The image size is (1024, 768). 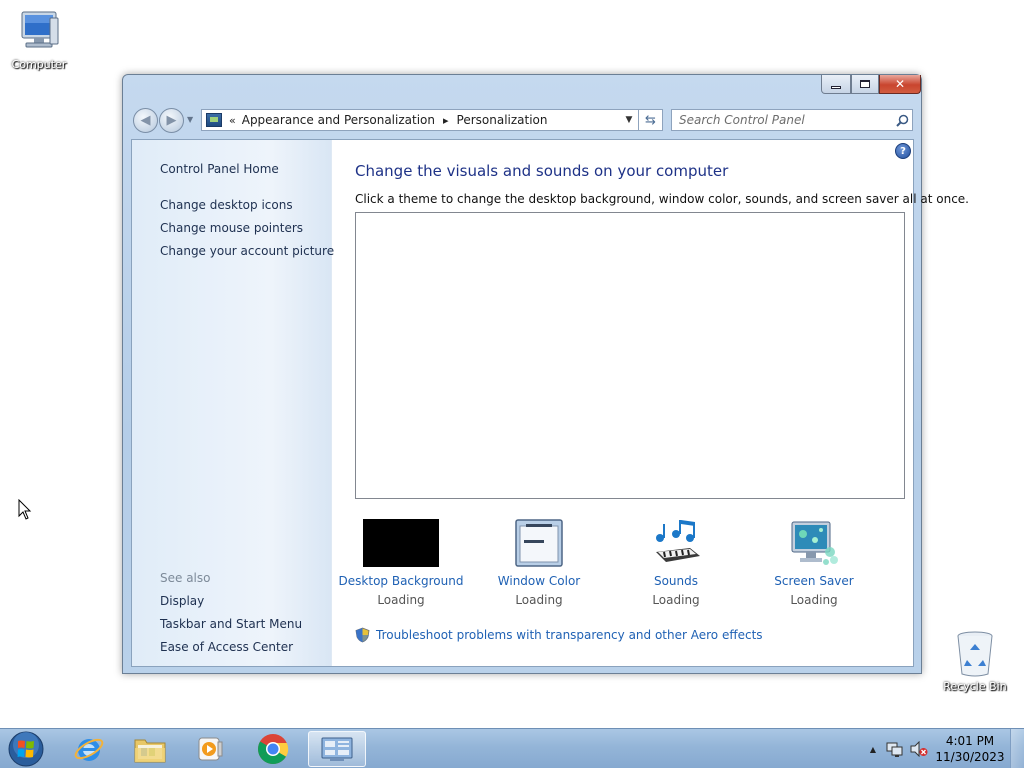 What do you see at coordinates (219, 169) in the screenshot?
I see `control-panel-home-link: Control Panel Home` at bounding box center [219, 169].